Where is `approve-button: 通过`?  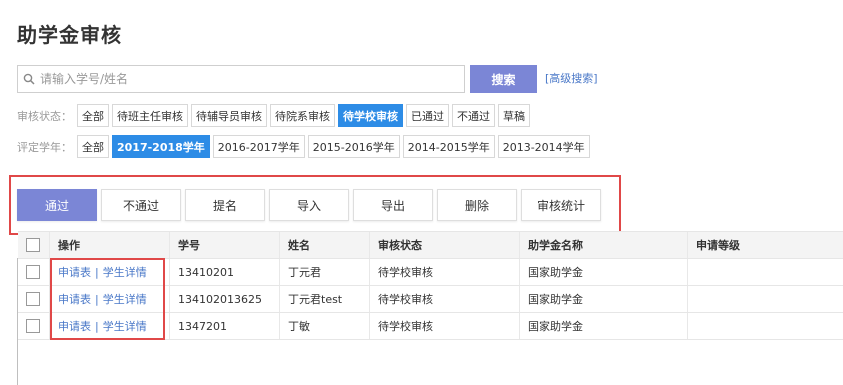 approve-button: 通过 is located at coordinates (57, 205).